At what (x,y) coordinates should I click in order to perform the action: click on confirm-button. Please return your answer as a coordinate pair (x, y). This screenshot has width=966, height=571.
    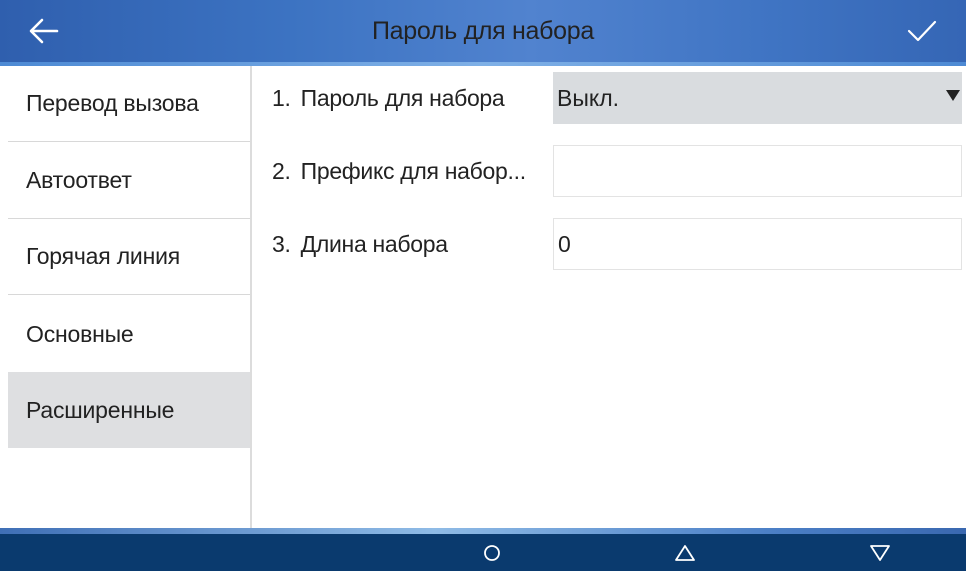
    Looking at the image, I should click on (922, 31).